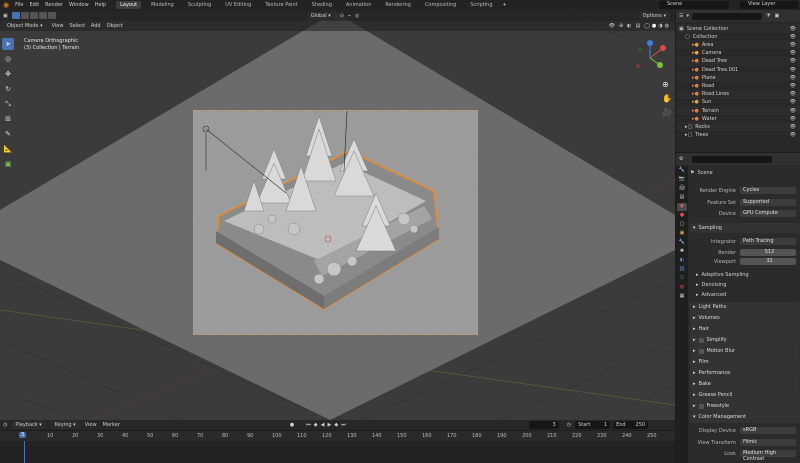 The height and width of the screenshot is (463, 800). What do you see at coordinates (727, 16) in the screenshot?
I see `outliner-search-input` at bounding box center [727, 16].